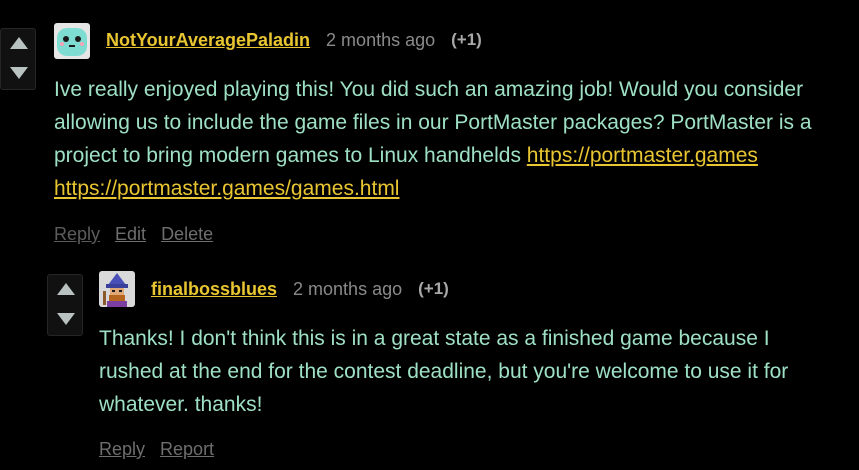  Describe the element at coordinates (187, 449) in the screenshot. I see `report-link: Report` at that location.